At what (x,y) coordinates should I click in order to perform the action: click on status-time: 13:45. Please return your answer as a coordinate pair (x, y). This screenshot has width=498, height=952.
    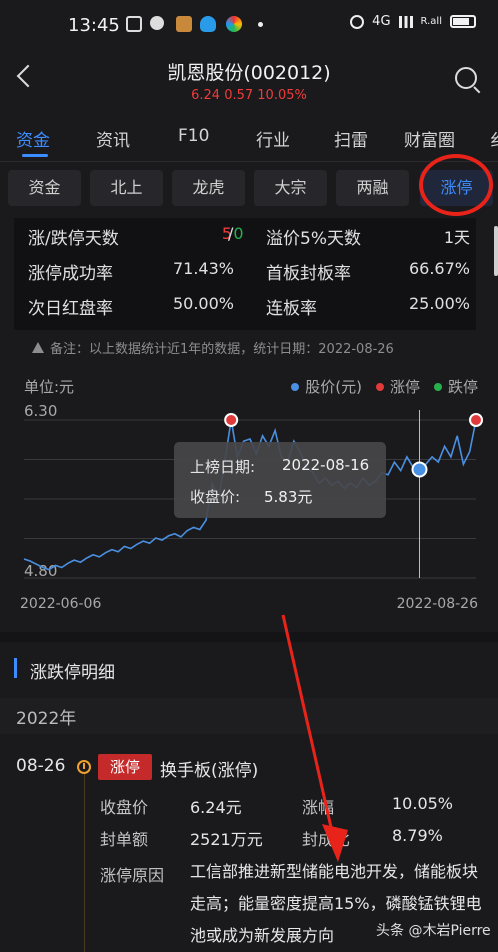
    Looking at the image, I should click on (94, 25).